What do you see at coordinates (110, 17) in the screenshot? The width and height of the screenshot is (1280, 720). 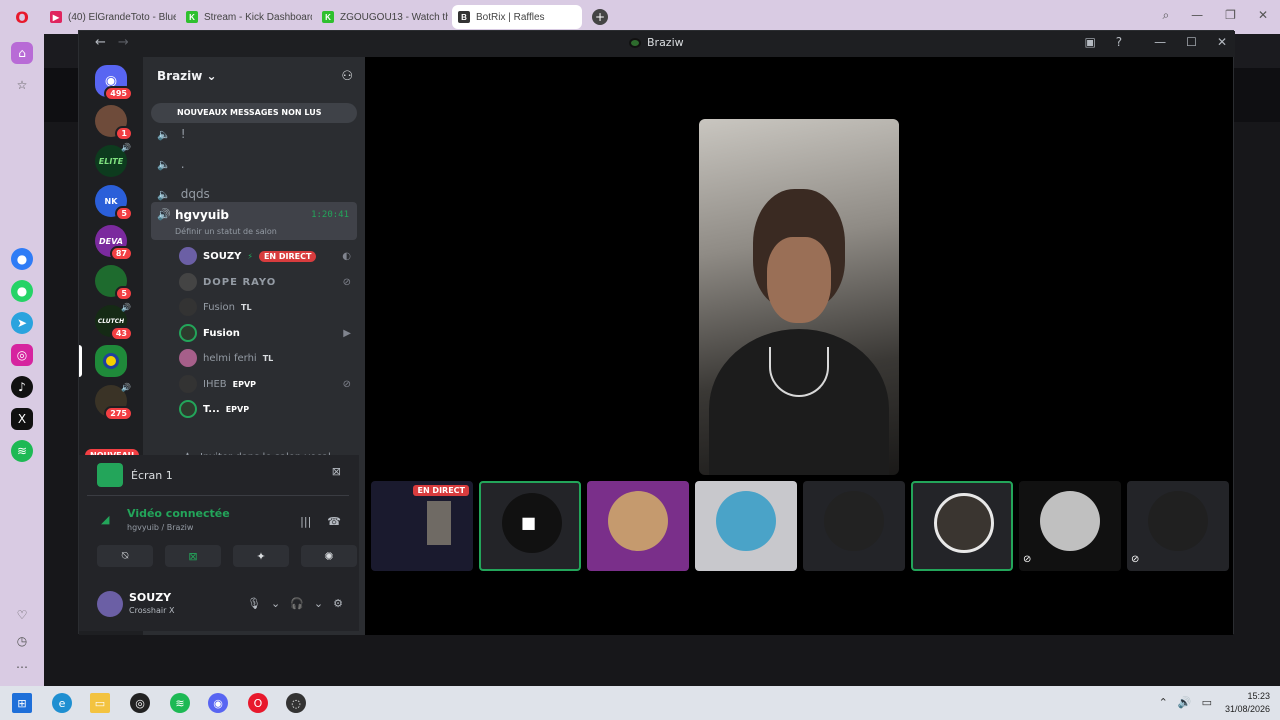 I see `tab-youtube: ▶ (40) ElGrandeToto - Blue` at bounding box center [110, 17].